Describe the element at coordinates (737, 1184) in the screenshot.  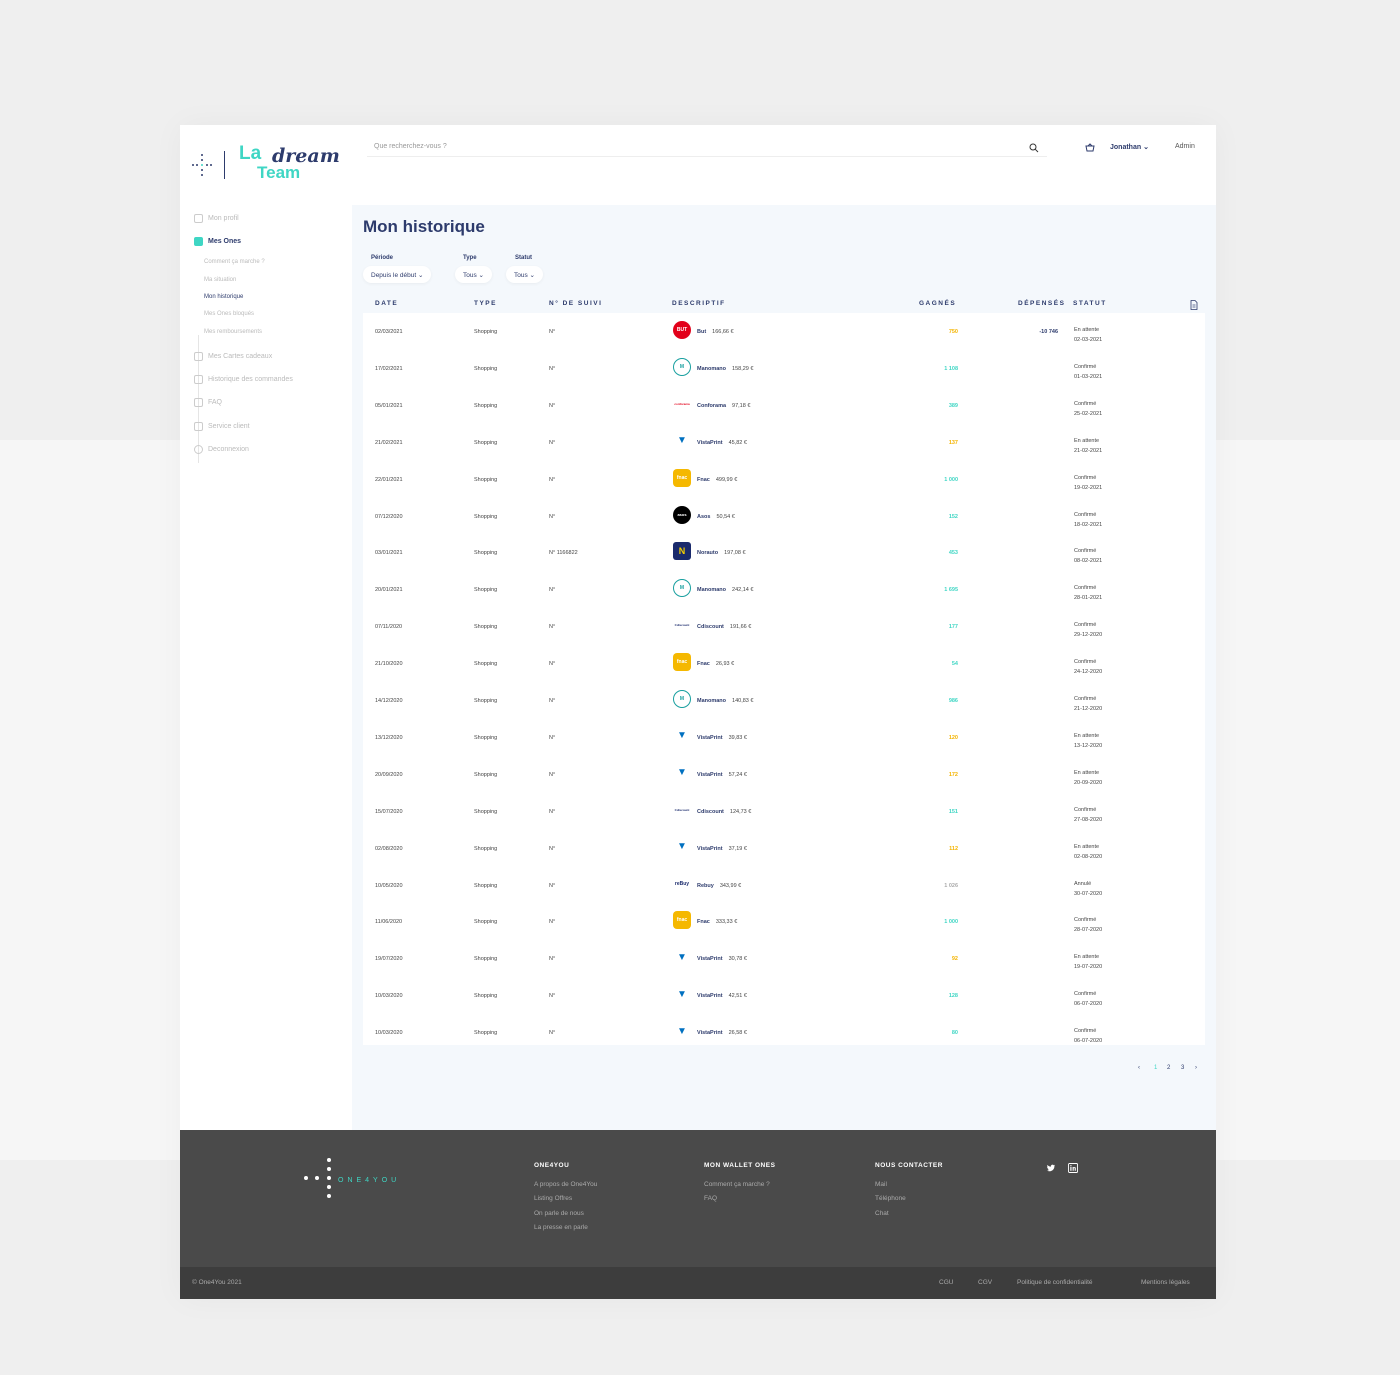
I see `footer-link: Comment ça marche ?` at that location.